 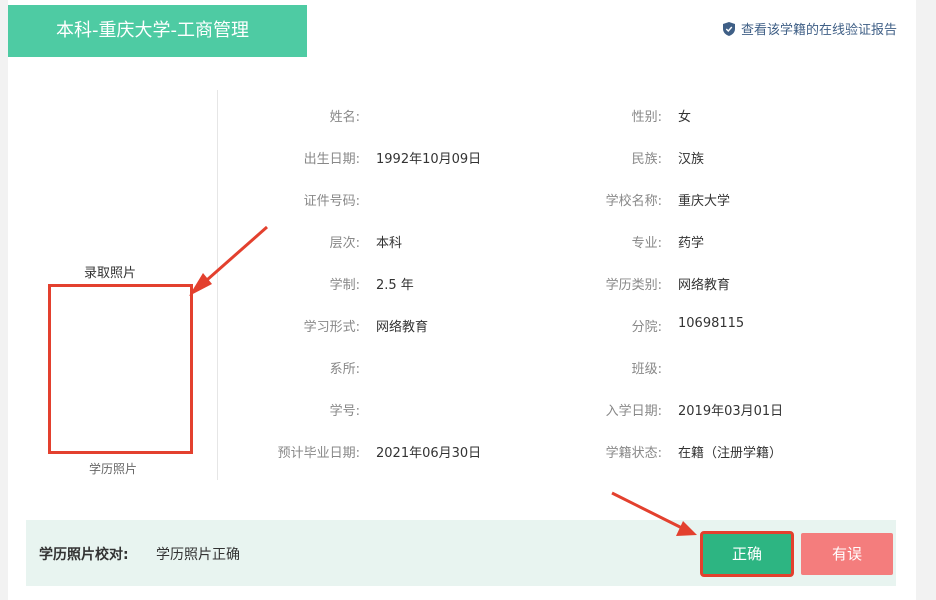 I want to click on online-verify-report-link: 查看该学籍的在线验证报告, so click(x=809, y=28).